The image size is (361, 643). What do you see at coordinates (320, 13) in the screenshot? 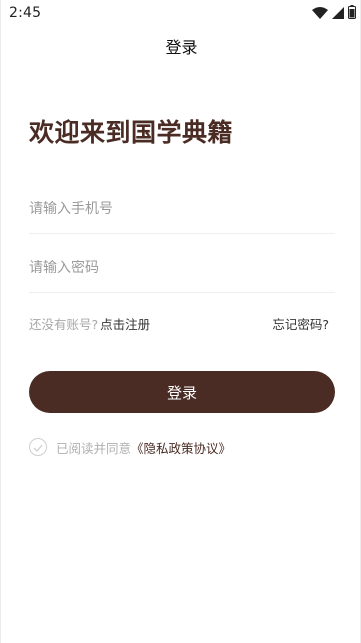
I see `wifi-icon` at bounding box center [320, 13].